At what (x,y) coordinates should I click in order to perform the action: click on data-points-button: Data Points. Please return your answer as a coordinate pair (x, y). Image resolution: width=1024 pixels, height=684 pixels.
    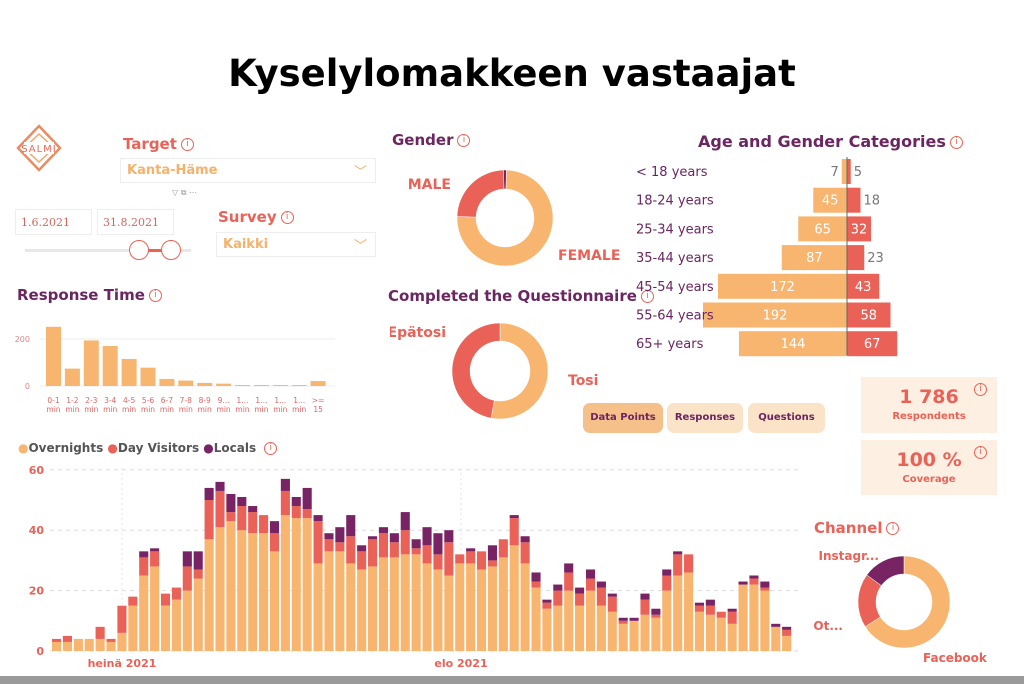
    Looking at the image, I should click on (623, 418).